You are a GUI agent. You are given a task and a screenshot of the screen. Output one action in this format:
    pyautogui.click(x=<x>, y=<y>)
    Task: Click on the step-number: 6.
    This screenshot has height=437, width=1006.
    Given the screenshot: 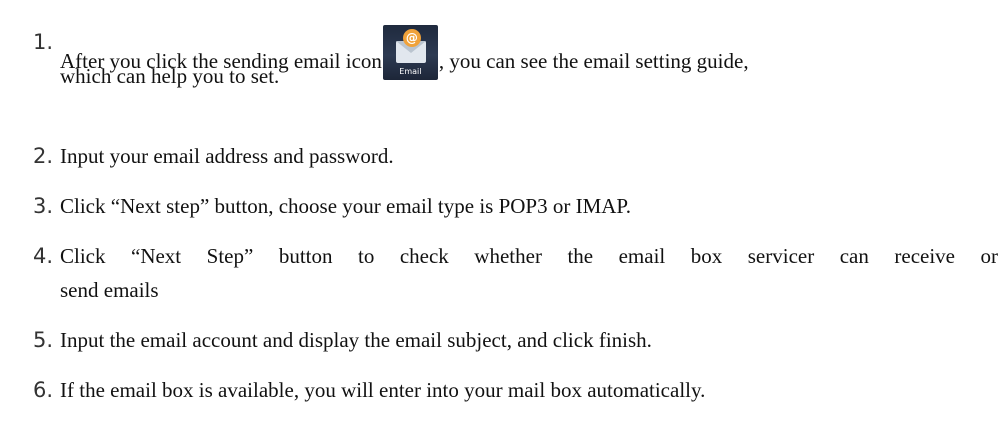 What is the action you would take?
    pyautogui.click(x=43, y=390)
    